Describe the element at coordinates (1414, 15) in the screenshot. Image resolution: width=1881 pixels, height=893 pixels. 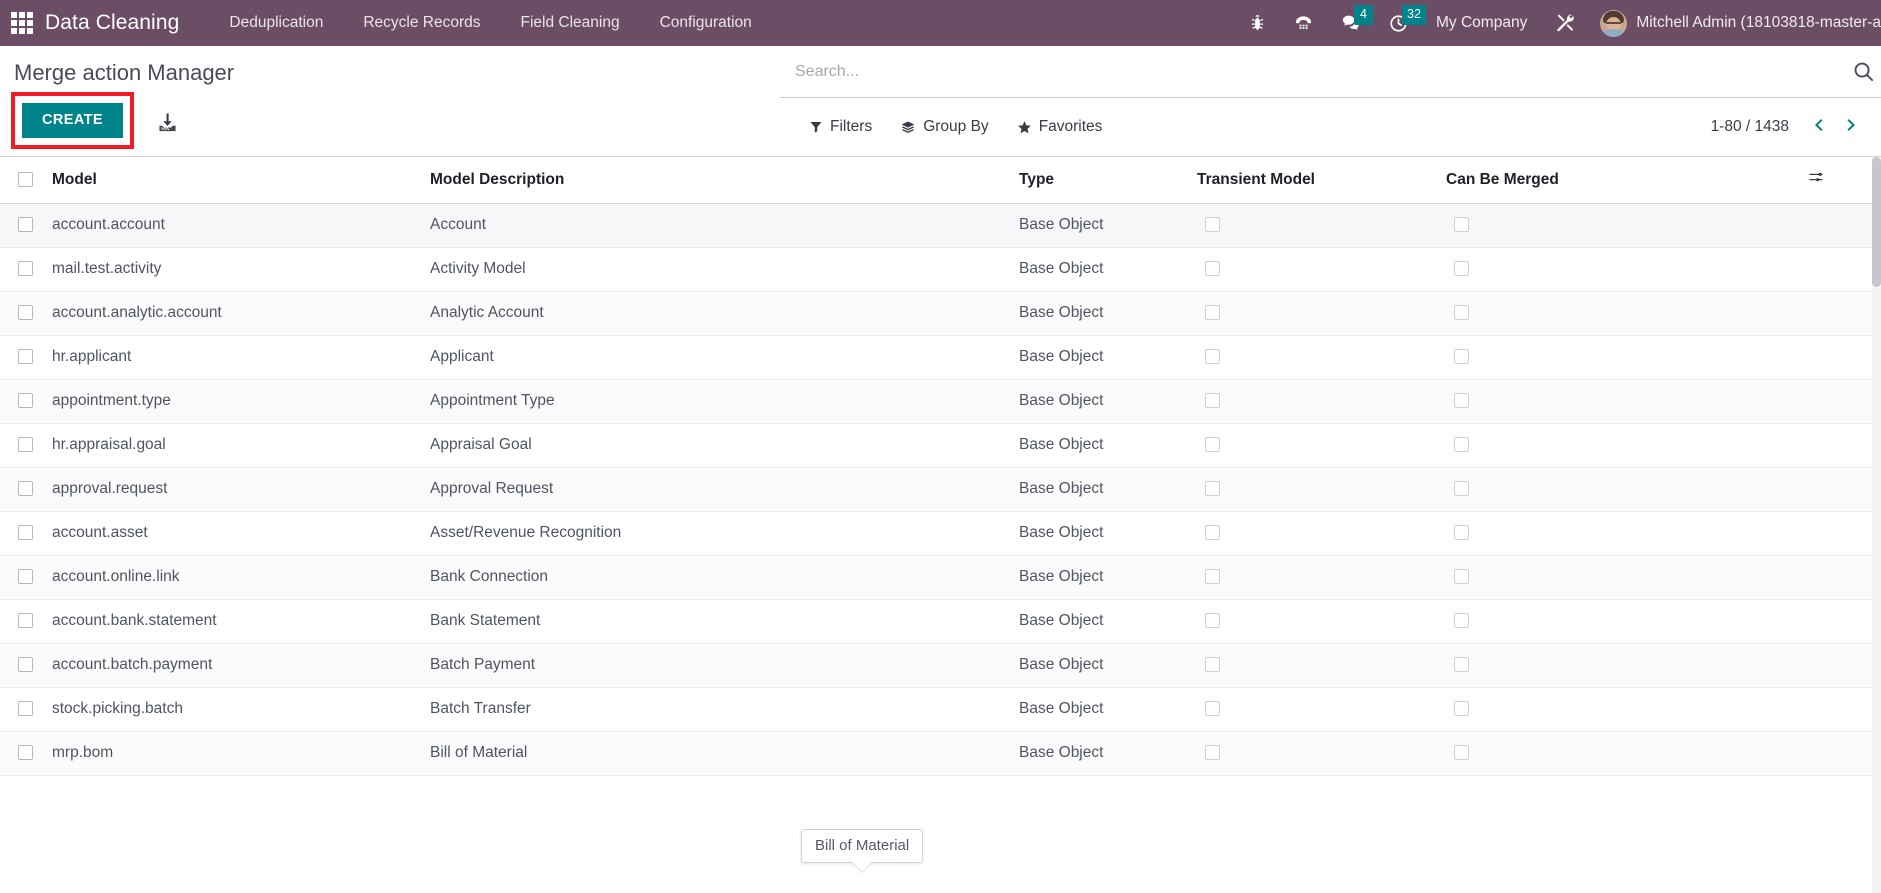
I see `activities-counter-badge: 32` at that location.